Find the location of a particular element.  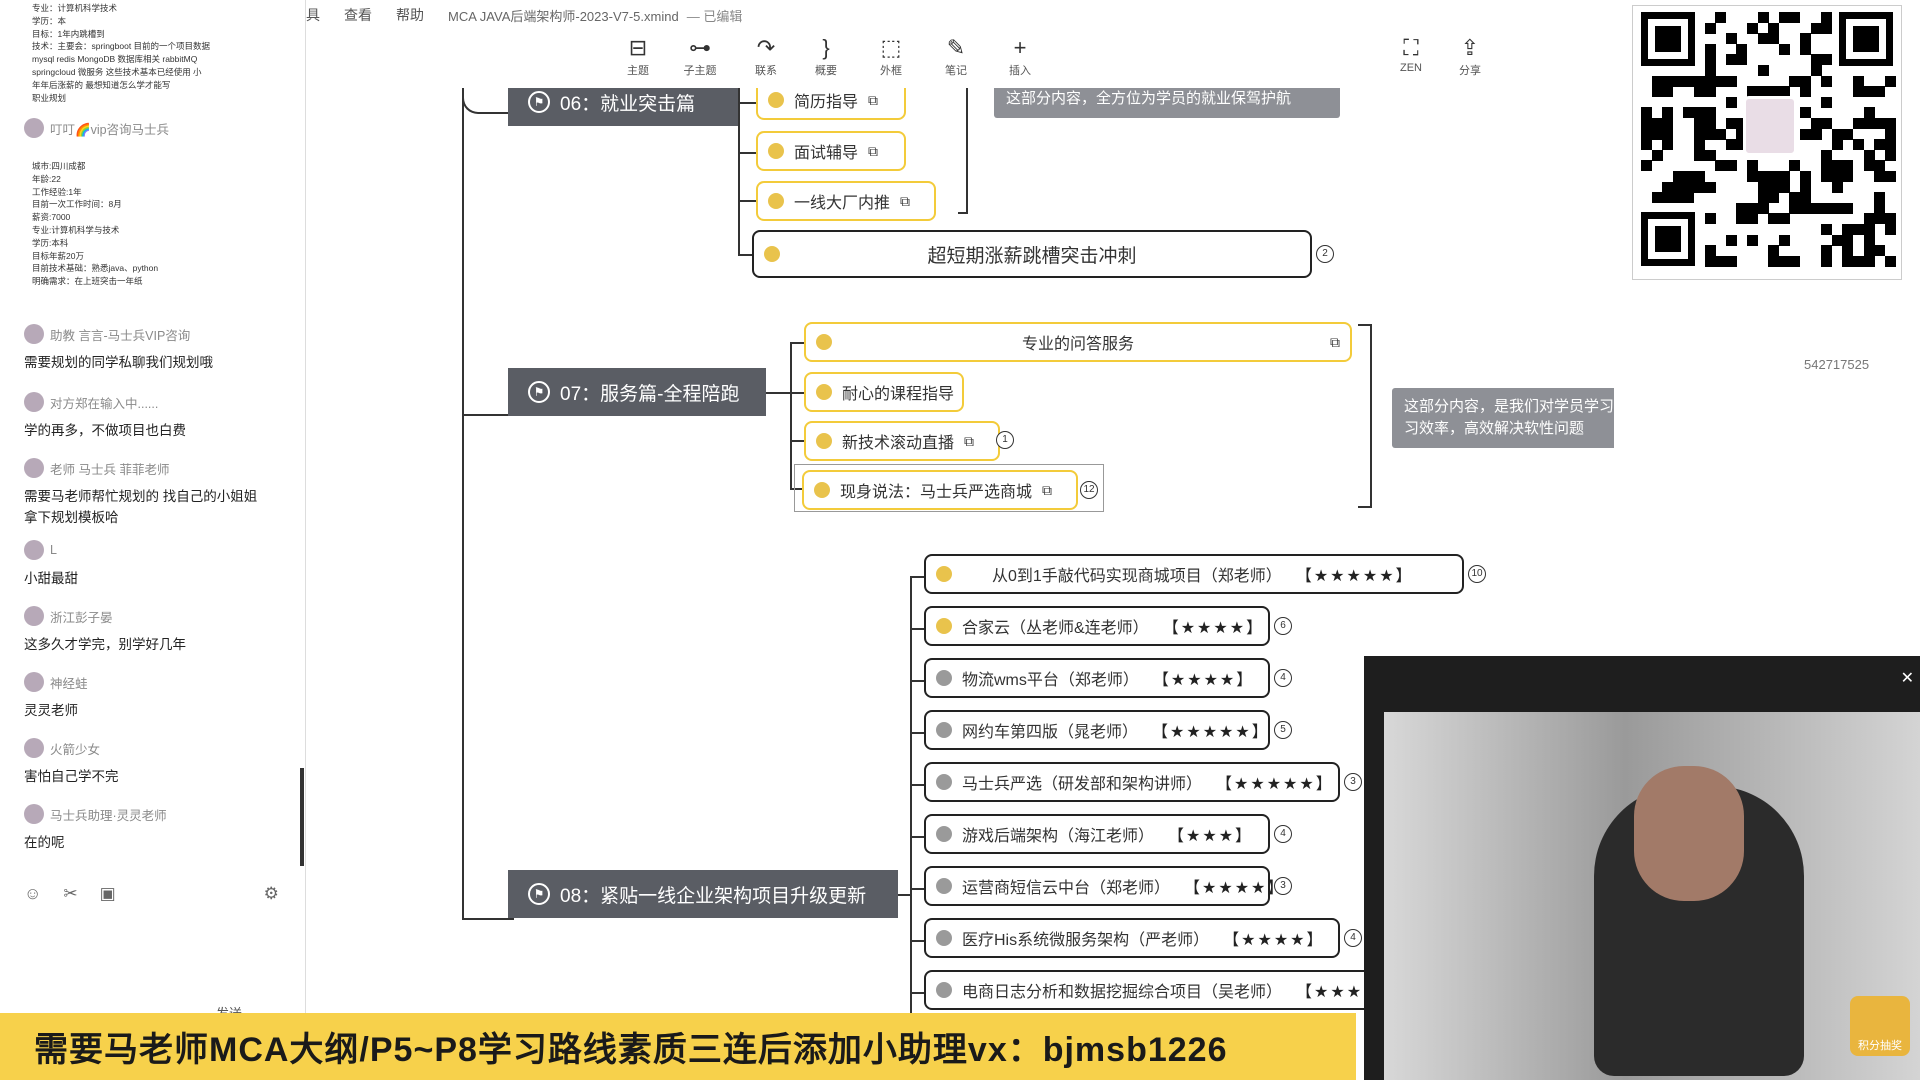

node-referral: 一线大厂内推 ⧉ is located at coordinates (846, 201).